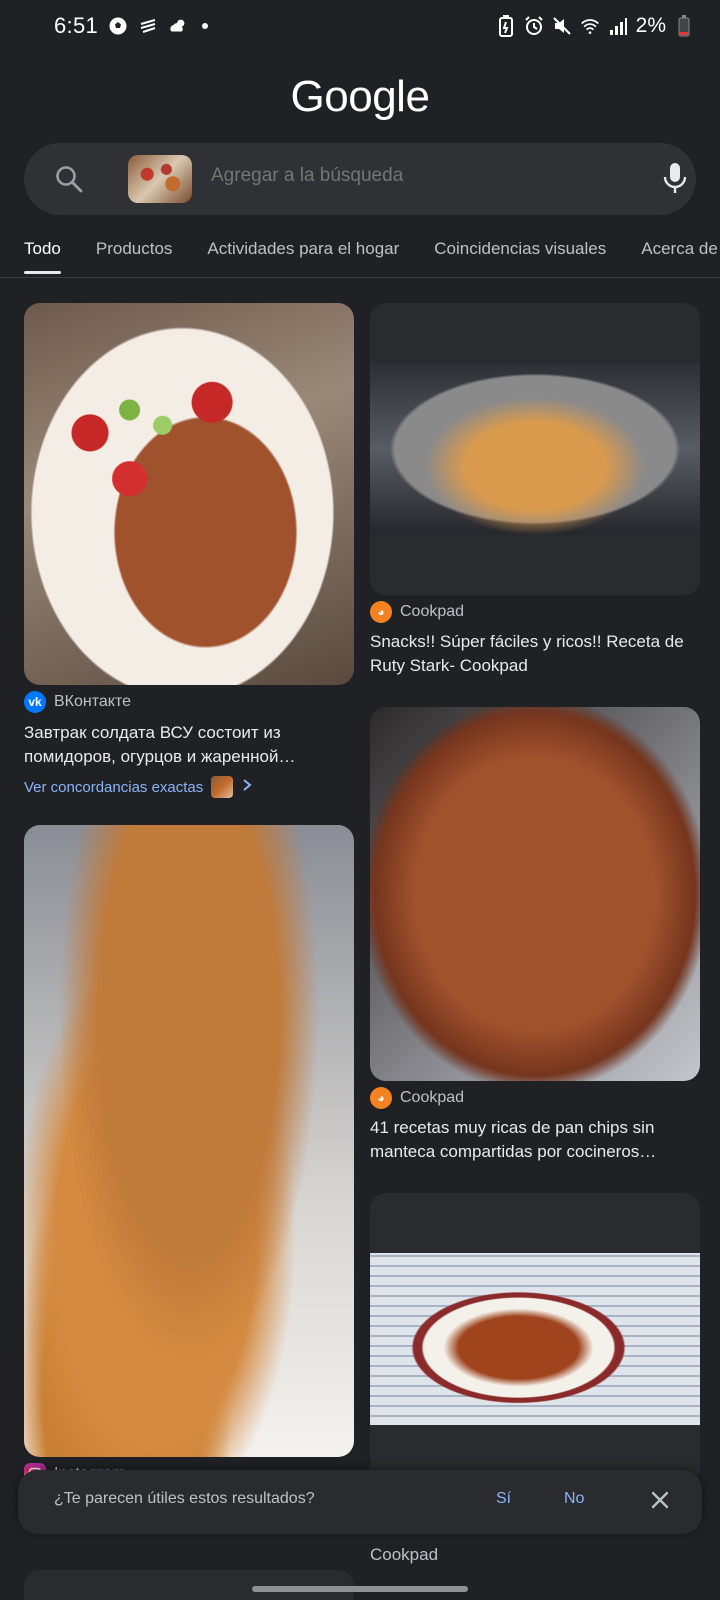 The image size is (720, 1600). I want to click on weather-haze-icon, so click(148, 26).